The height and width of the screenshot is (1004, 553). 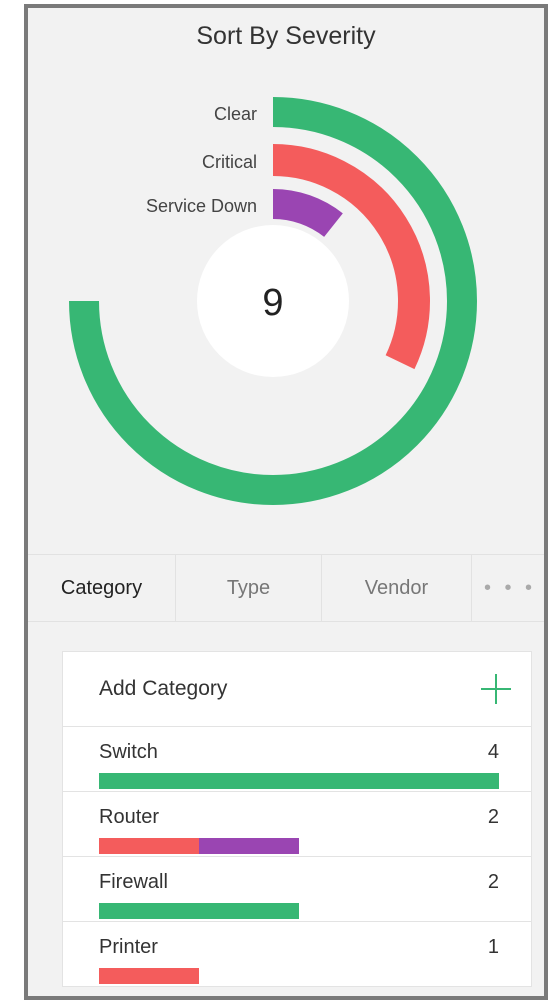 I want to click on legend-label-service-down: Service Down, so click(x=201, y=206).